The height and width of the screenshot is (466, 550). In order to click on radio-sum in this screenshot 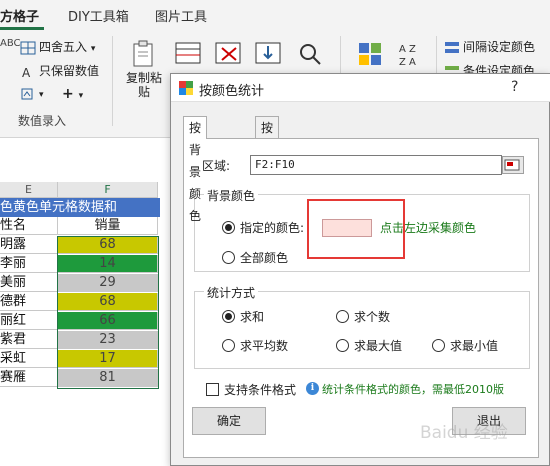, I will do `click(228, 316)`.